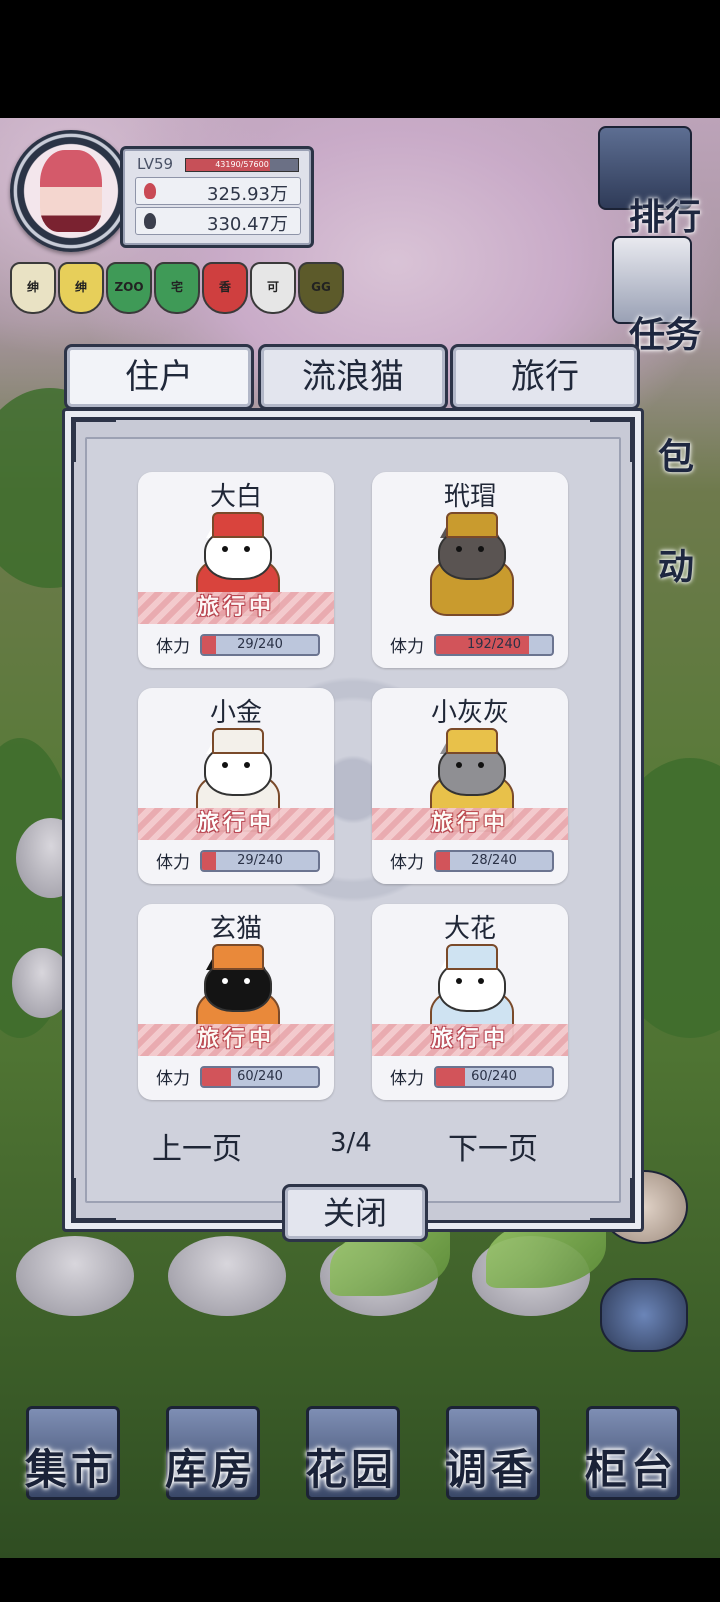  I want to click on currency-row-2: 330.47万, so click(218, 221).